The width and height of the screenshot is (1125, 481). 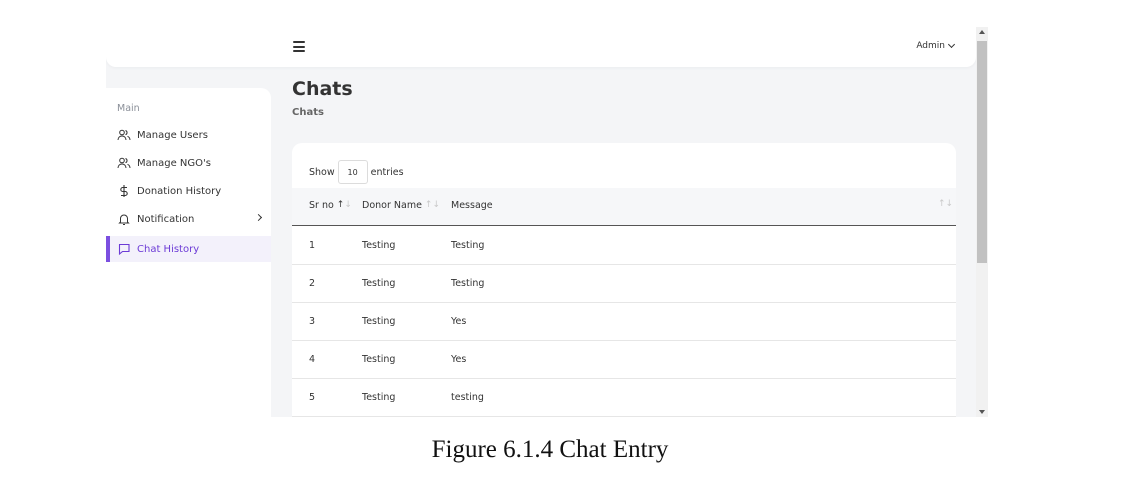 What do you see at coordinates (258, 217) in the screenshot?
I see `chevron-right-icon` at bounding box center [258, 217].